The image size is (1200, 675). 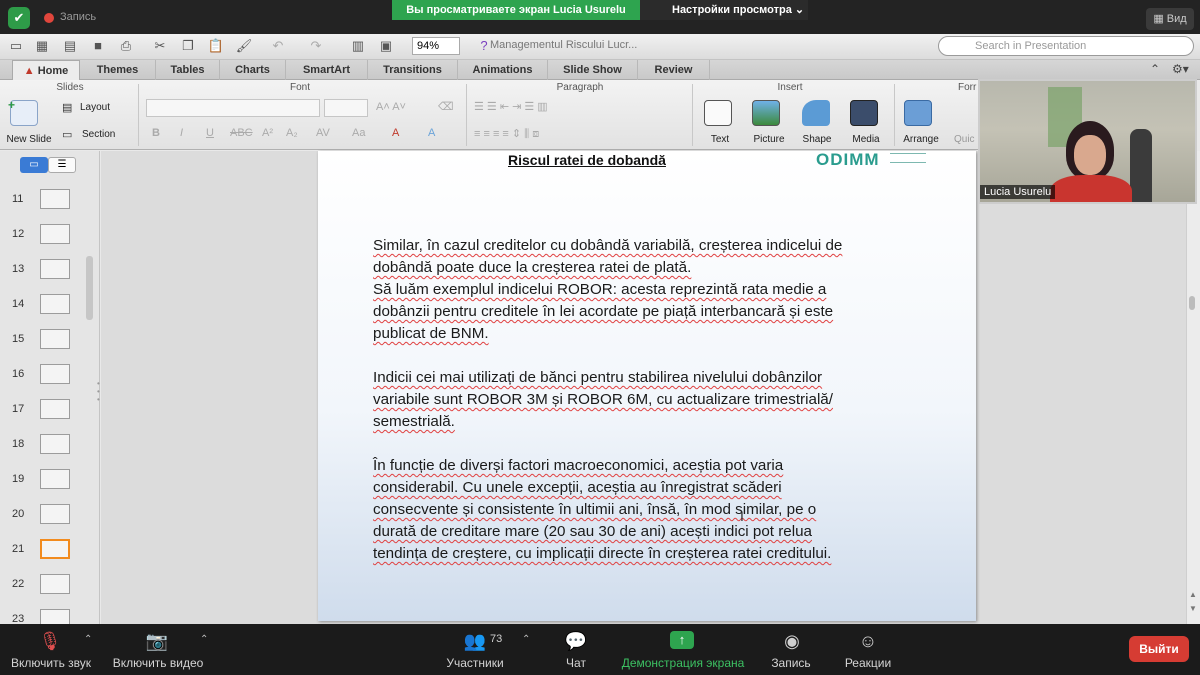 I want to click on bullets-icon: ☰ ☰ ⇤ ⇥ ☰ ▥, so click(x=511, y=106).